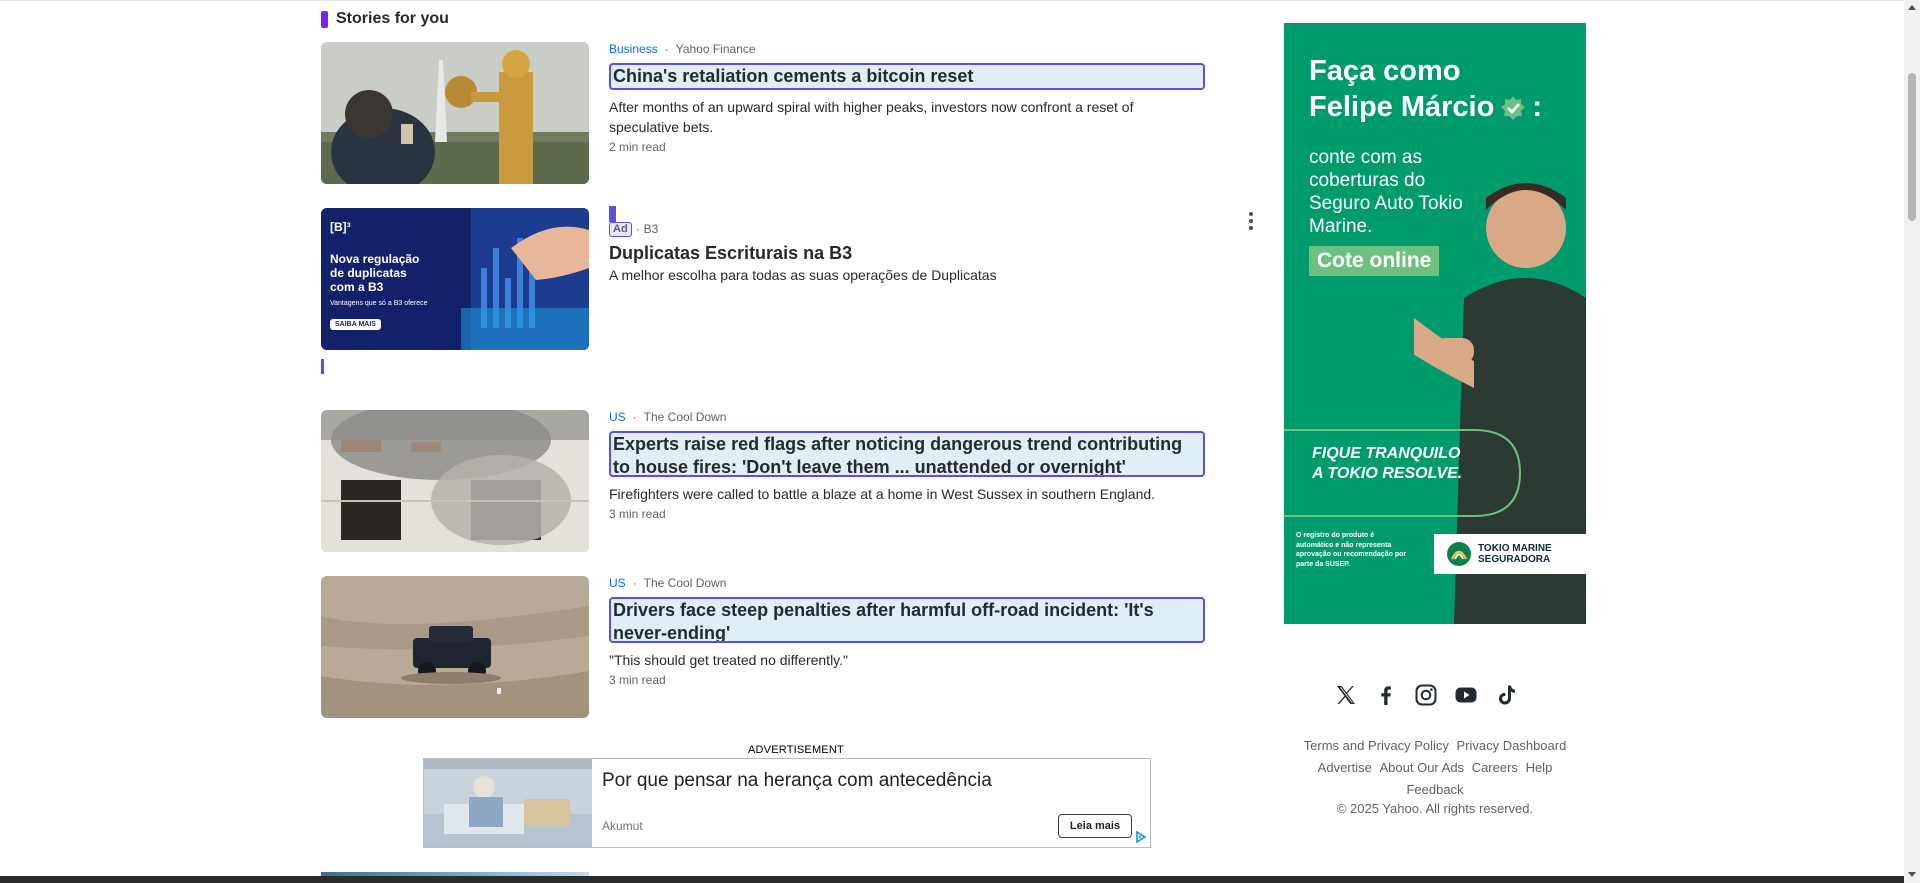 This screenshot has height=883, width=1920. What do you see at coordinates (1466, 695) in the screenshot?
I see `youtube-icon` at bounding box center [1466, 695].